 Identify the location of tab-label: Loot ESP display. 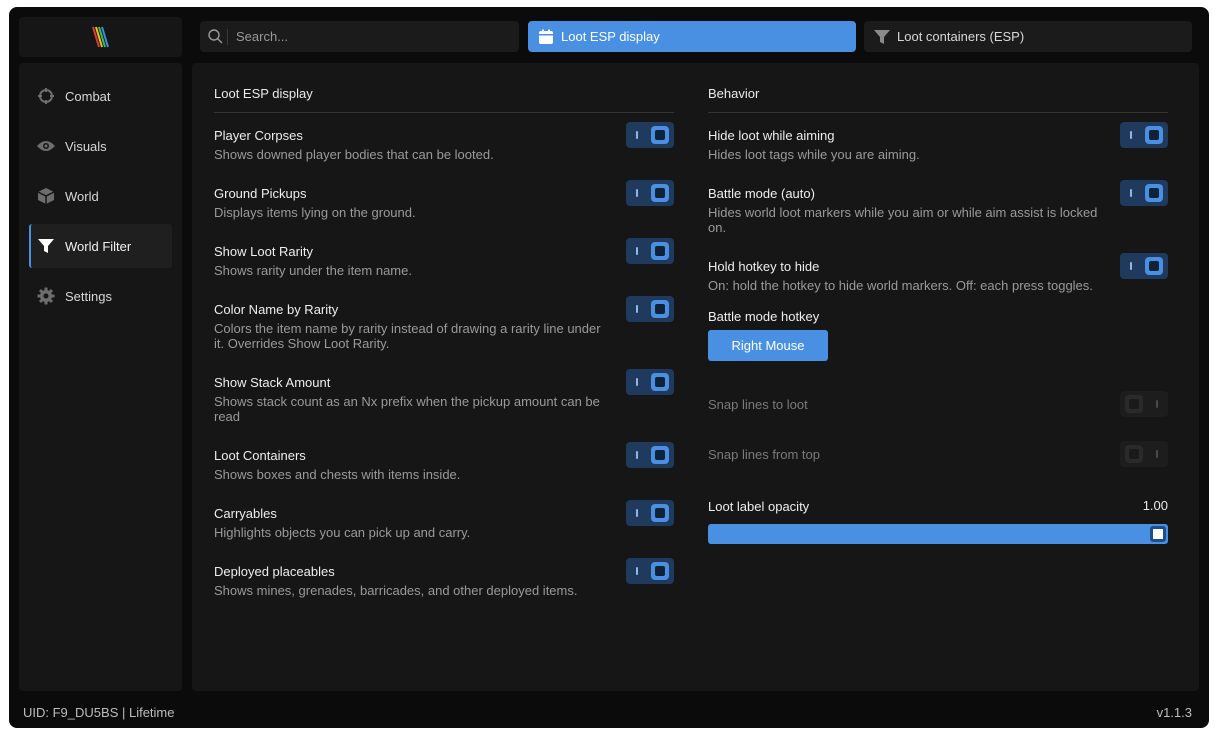
(610, 36).